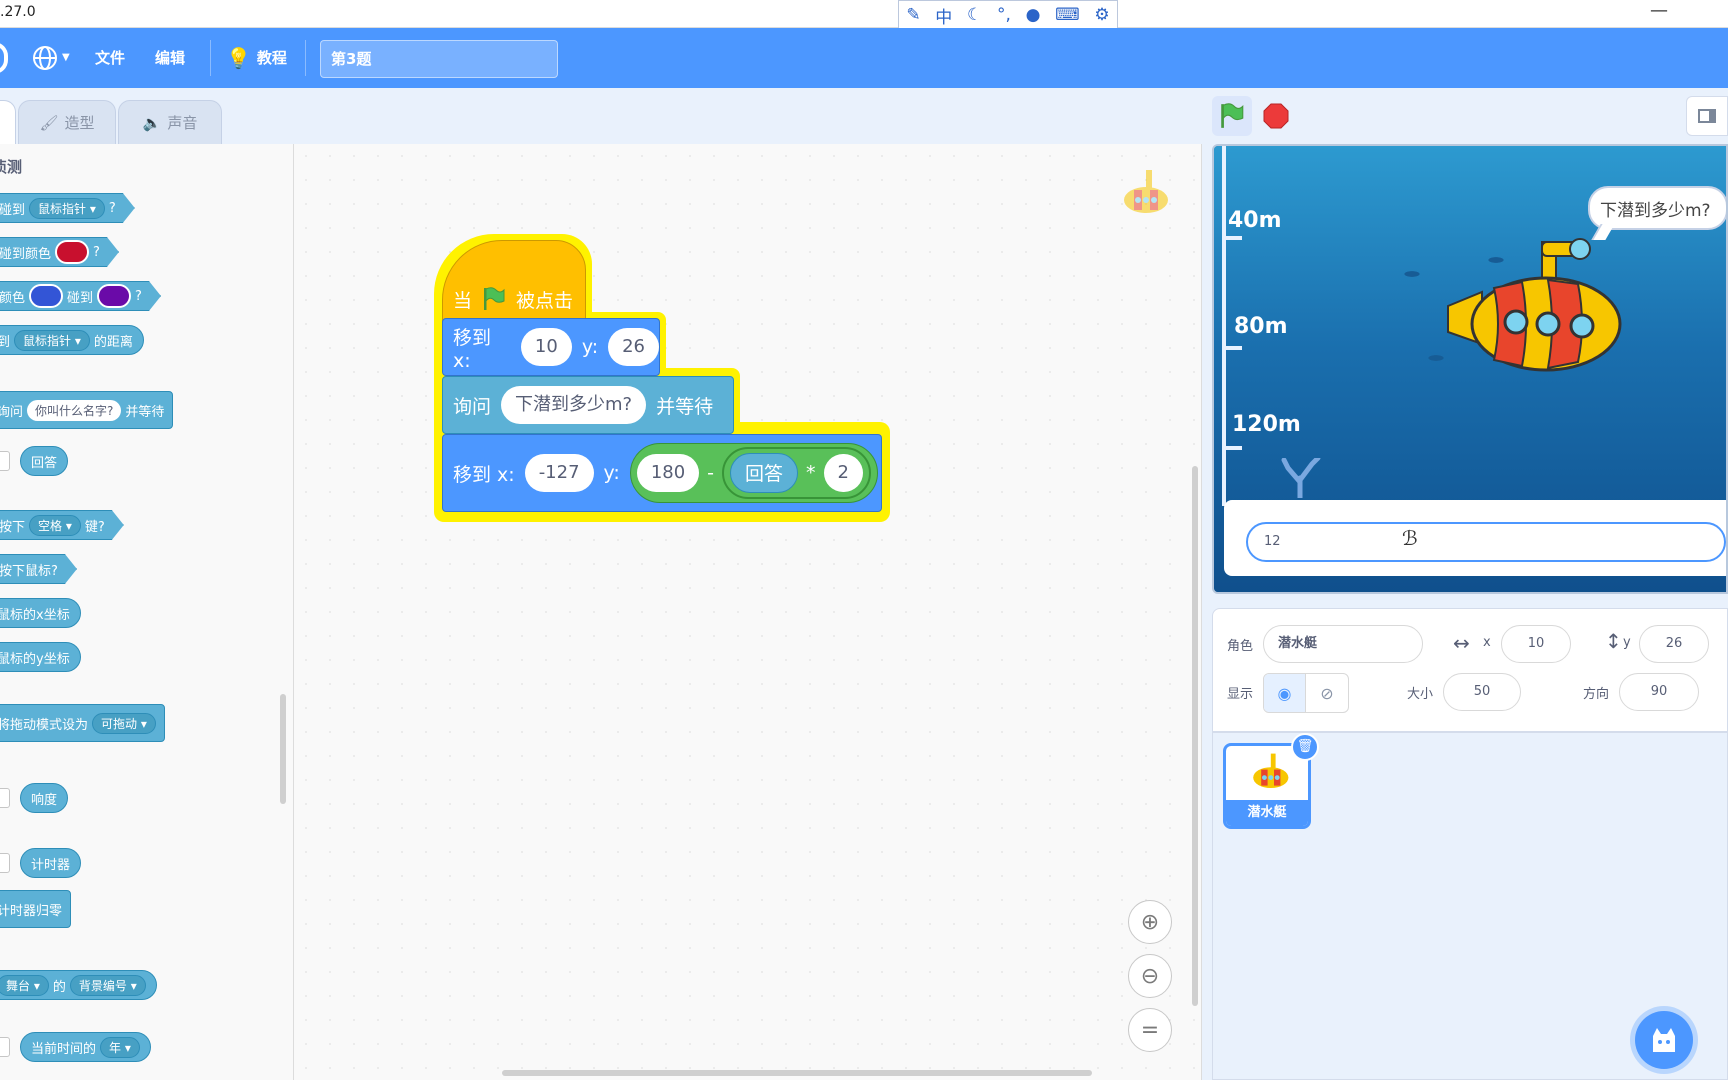 This screenshot has height=1080, width=1728. What do you see at coordinates (685, 406) in the screenshot?
I see `block-text: 并等待` at bounding box center [685, 406].